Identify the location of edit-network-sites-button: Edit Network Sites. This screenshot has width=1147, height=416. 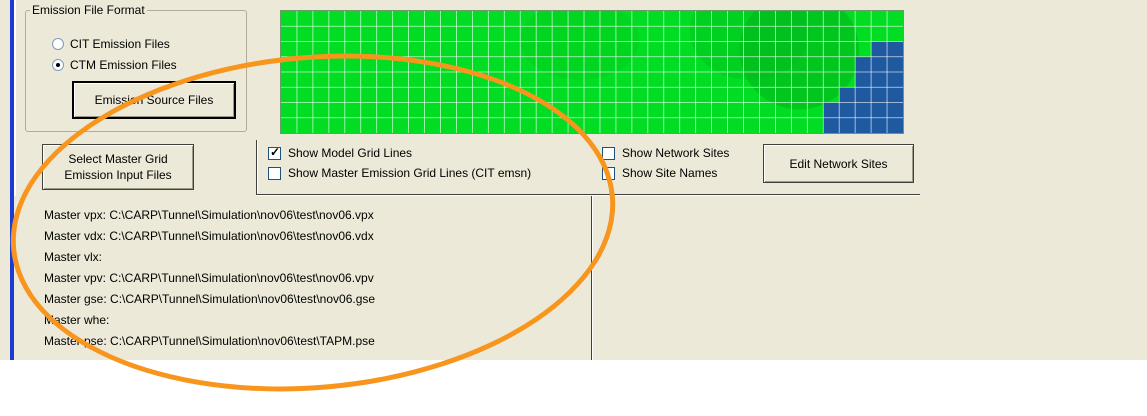
(838, 163).